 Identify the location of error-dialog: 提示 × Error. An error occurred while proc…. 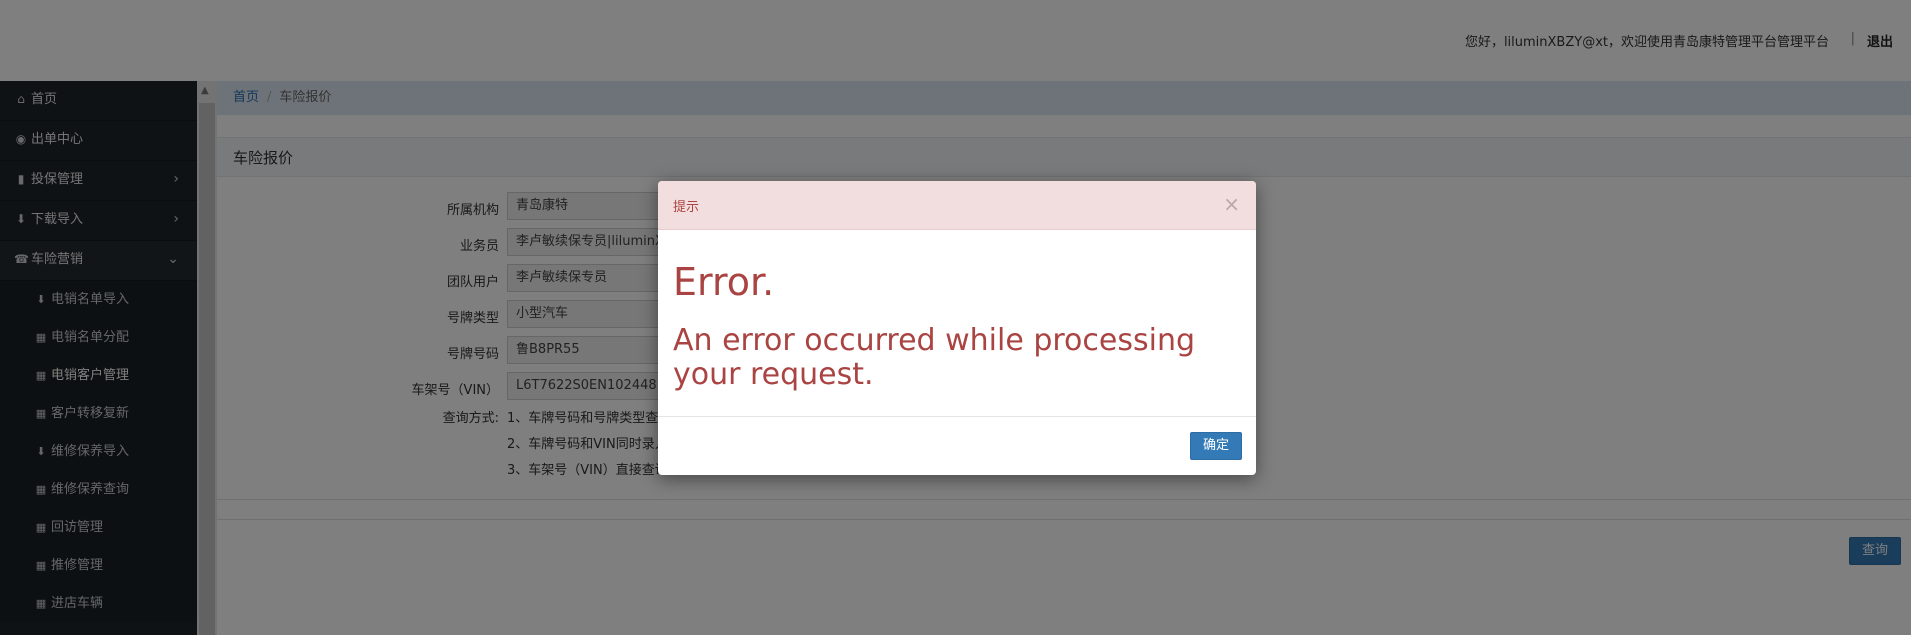
(957, 328).